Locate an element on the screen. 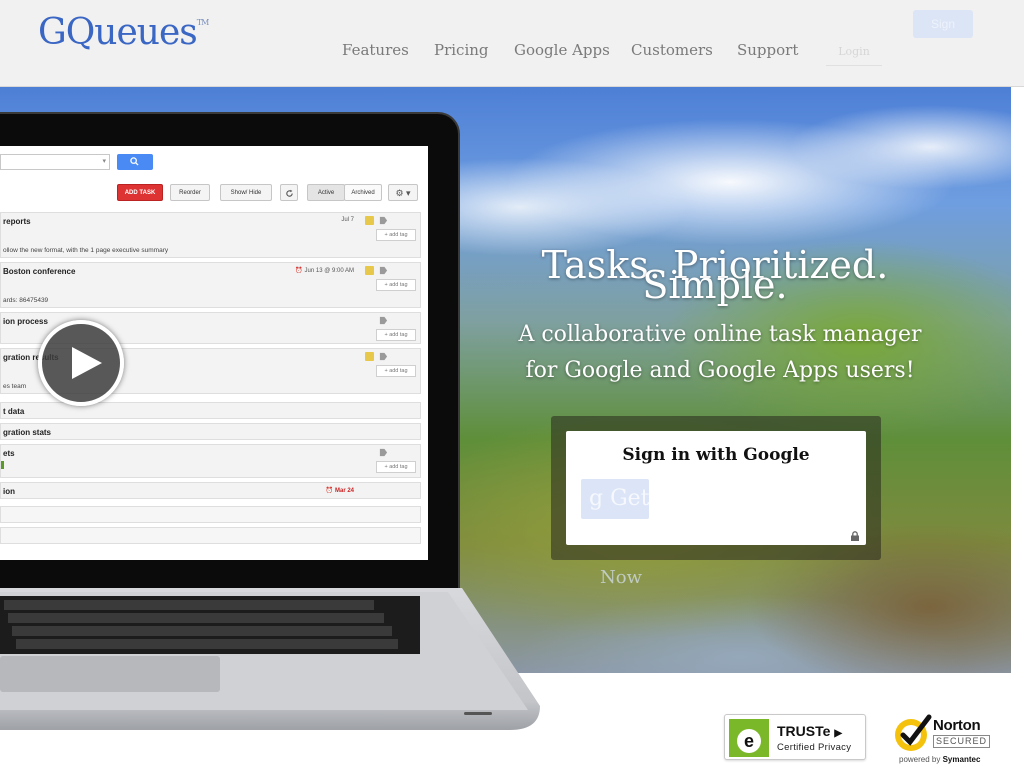 The image size is (1024, 768). svg-text: e is located at coordinates (749, 741).